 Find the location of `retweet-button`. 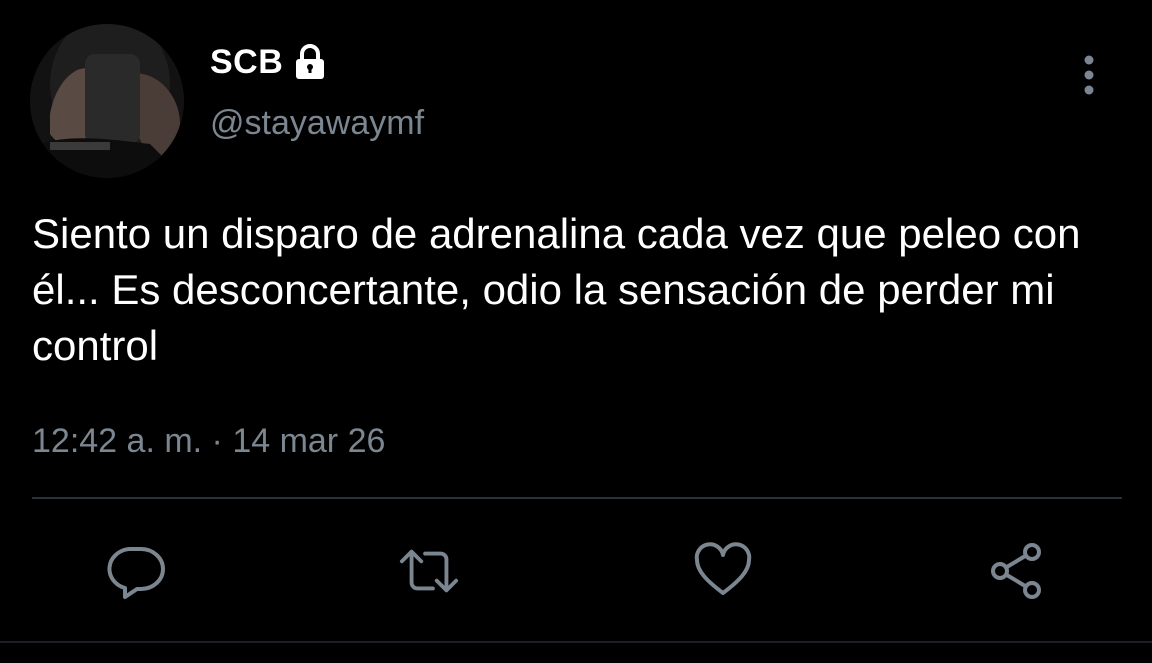

retweet-button is located at coordinates (429, 571).